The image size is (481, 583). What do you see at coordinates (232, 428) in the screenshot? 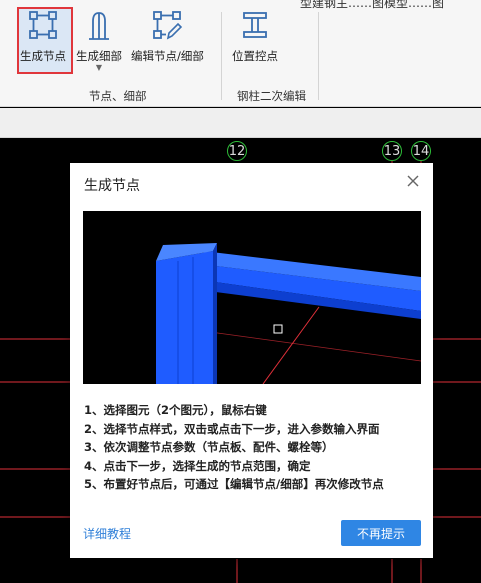
I see `step-item: 2、选择节点样式，双击或点击下一步，进入参数输入界面` at bounding box center [232, 428].